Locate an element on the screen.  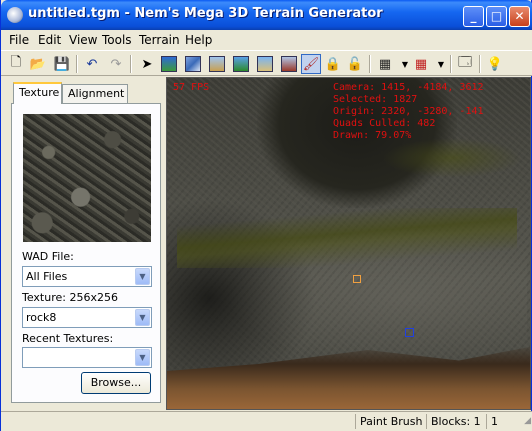
resize-grip-icon: ◢ is located at coordinates (527, 421).